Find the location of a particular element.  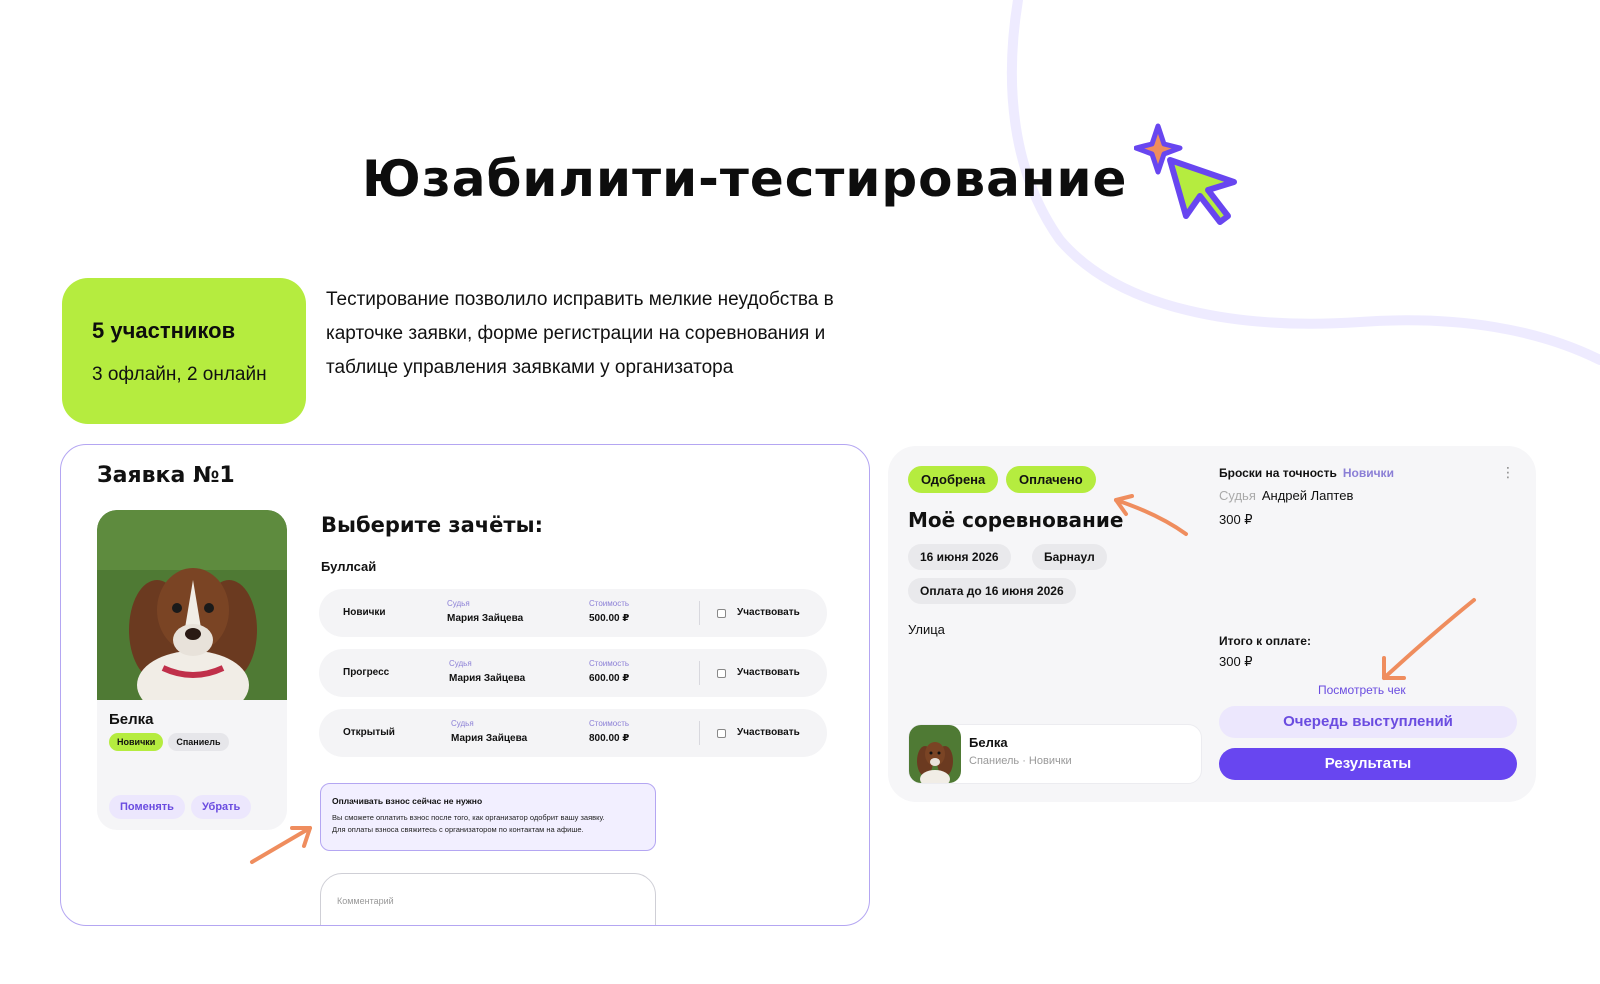

date-pill: 16 июня 2026 is located at coordinates (959, 557).